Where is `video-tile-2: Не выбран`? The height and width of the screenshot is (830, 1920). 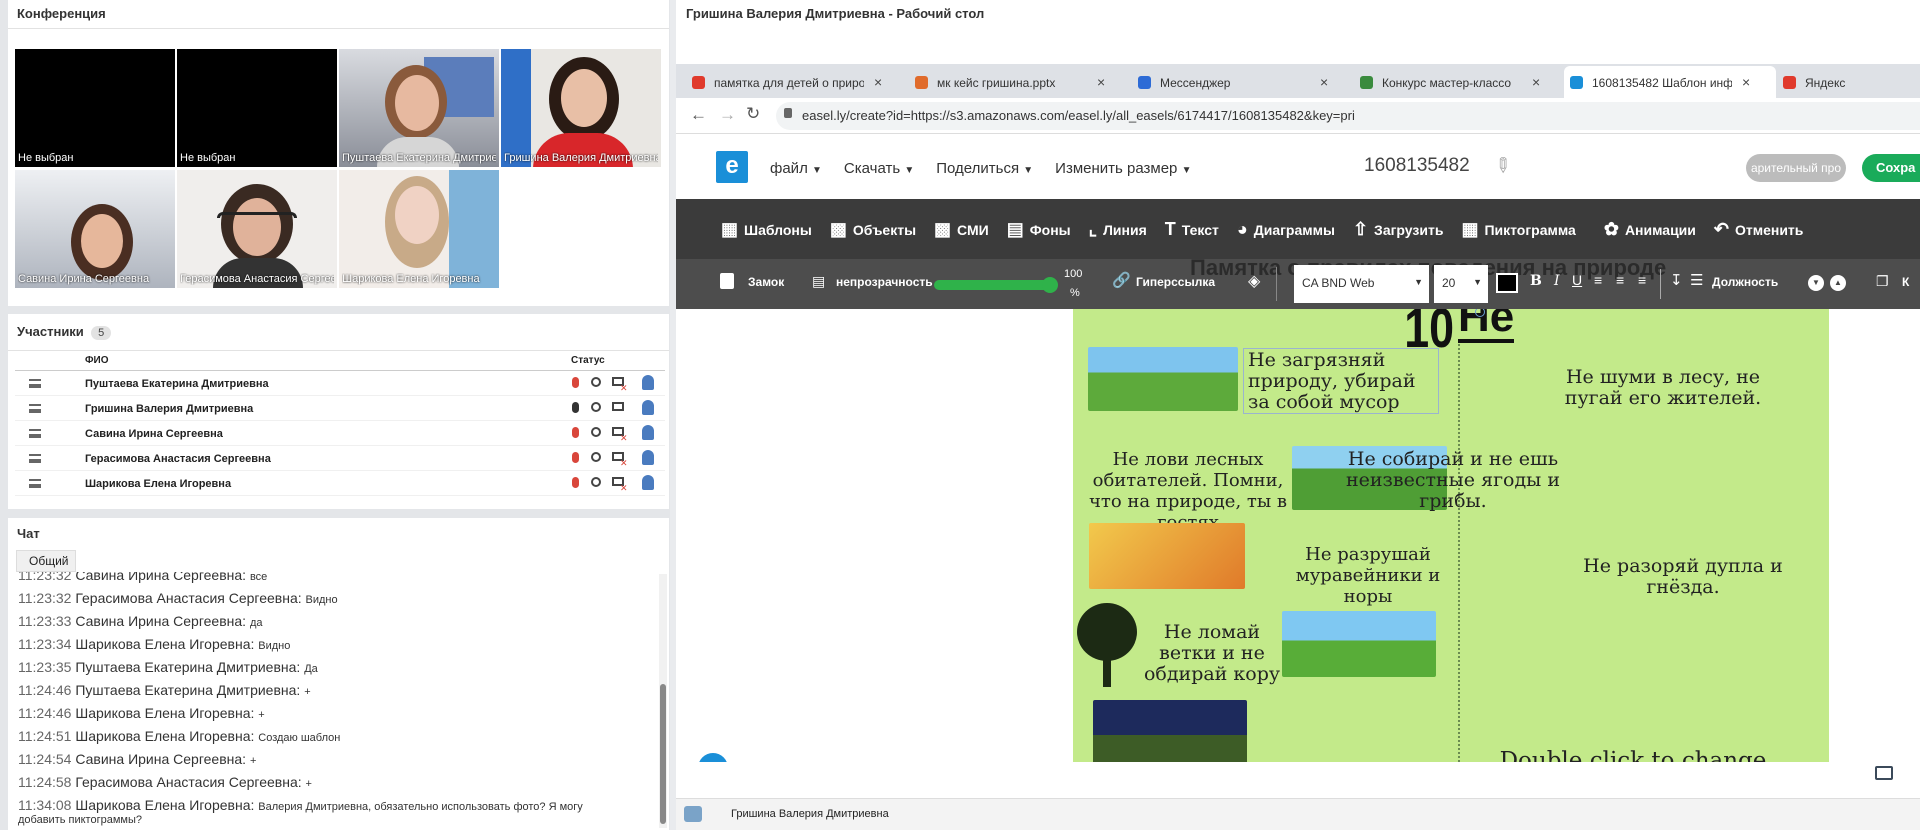 video-tile-2: Не выбран is located at coordinates (257, 108).